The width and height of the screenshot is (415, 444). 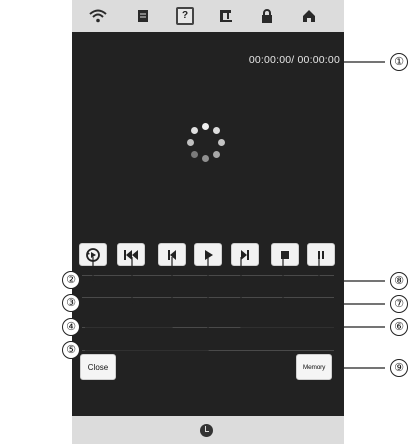 What do you see at coordinates (399, 281) in the screenshot?
I see `callout-8: ⑧` at bounding box center [399, 281].